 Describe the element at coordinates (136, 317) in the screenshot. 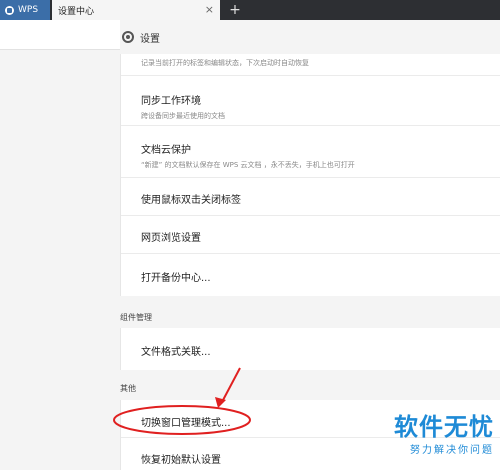

I see `section-components-label: 组件管理` at that location.